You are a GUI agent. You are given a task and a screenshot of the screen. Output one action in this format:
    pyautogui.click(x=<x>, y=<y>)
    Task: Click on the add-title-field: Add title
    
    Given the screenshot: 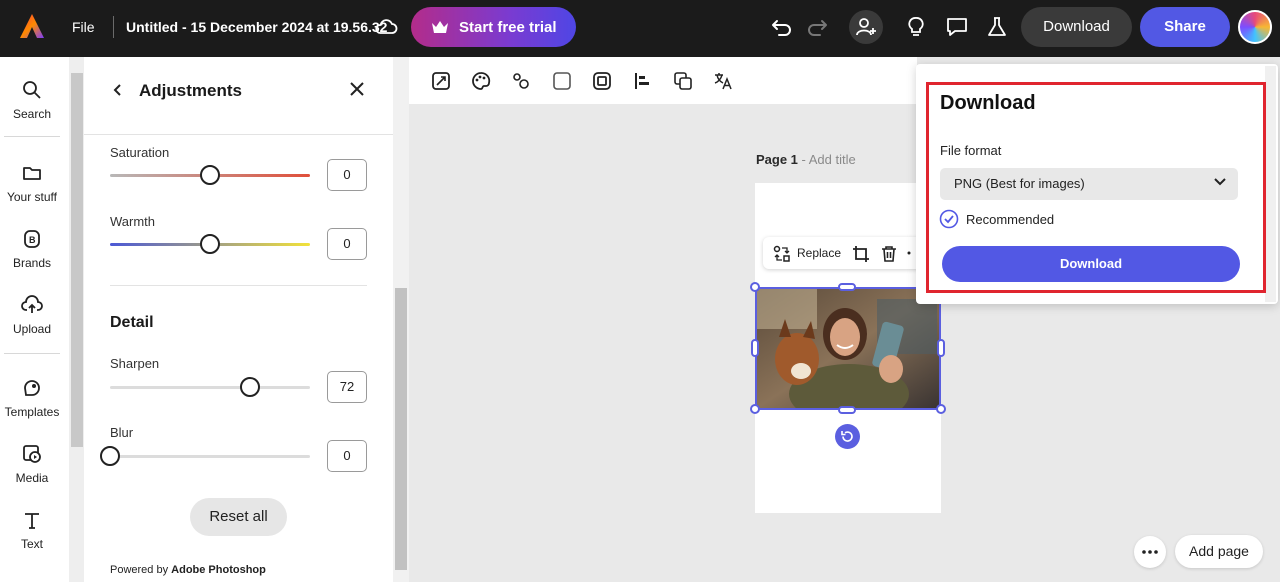 What is the action you would take?
    pyautogui.click(x=832, y=159)
    